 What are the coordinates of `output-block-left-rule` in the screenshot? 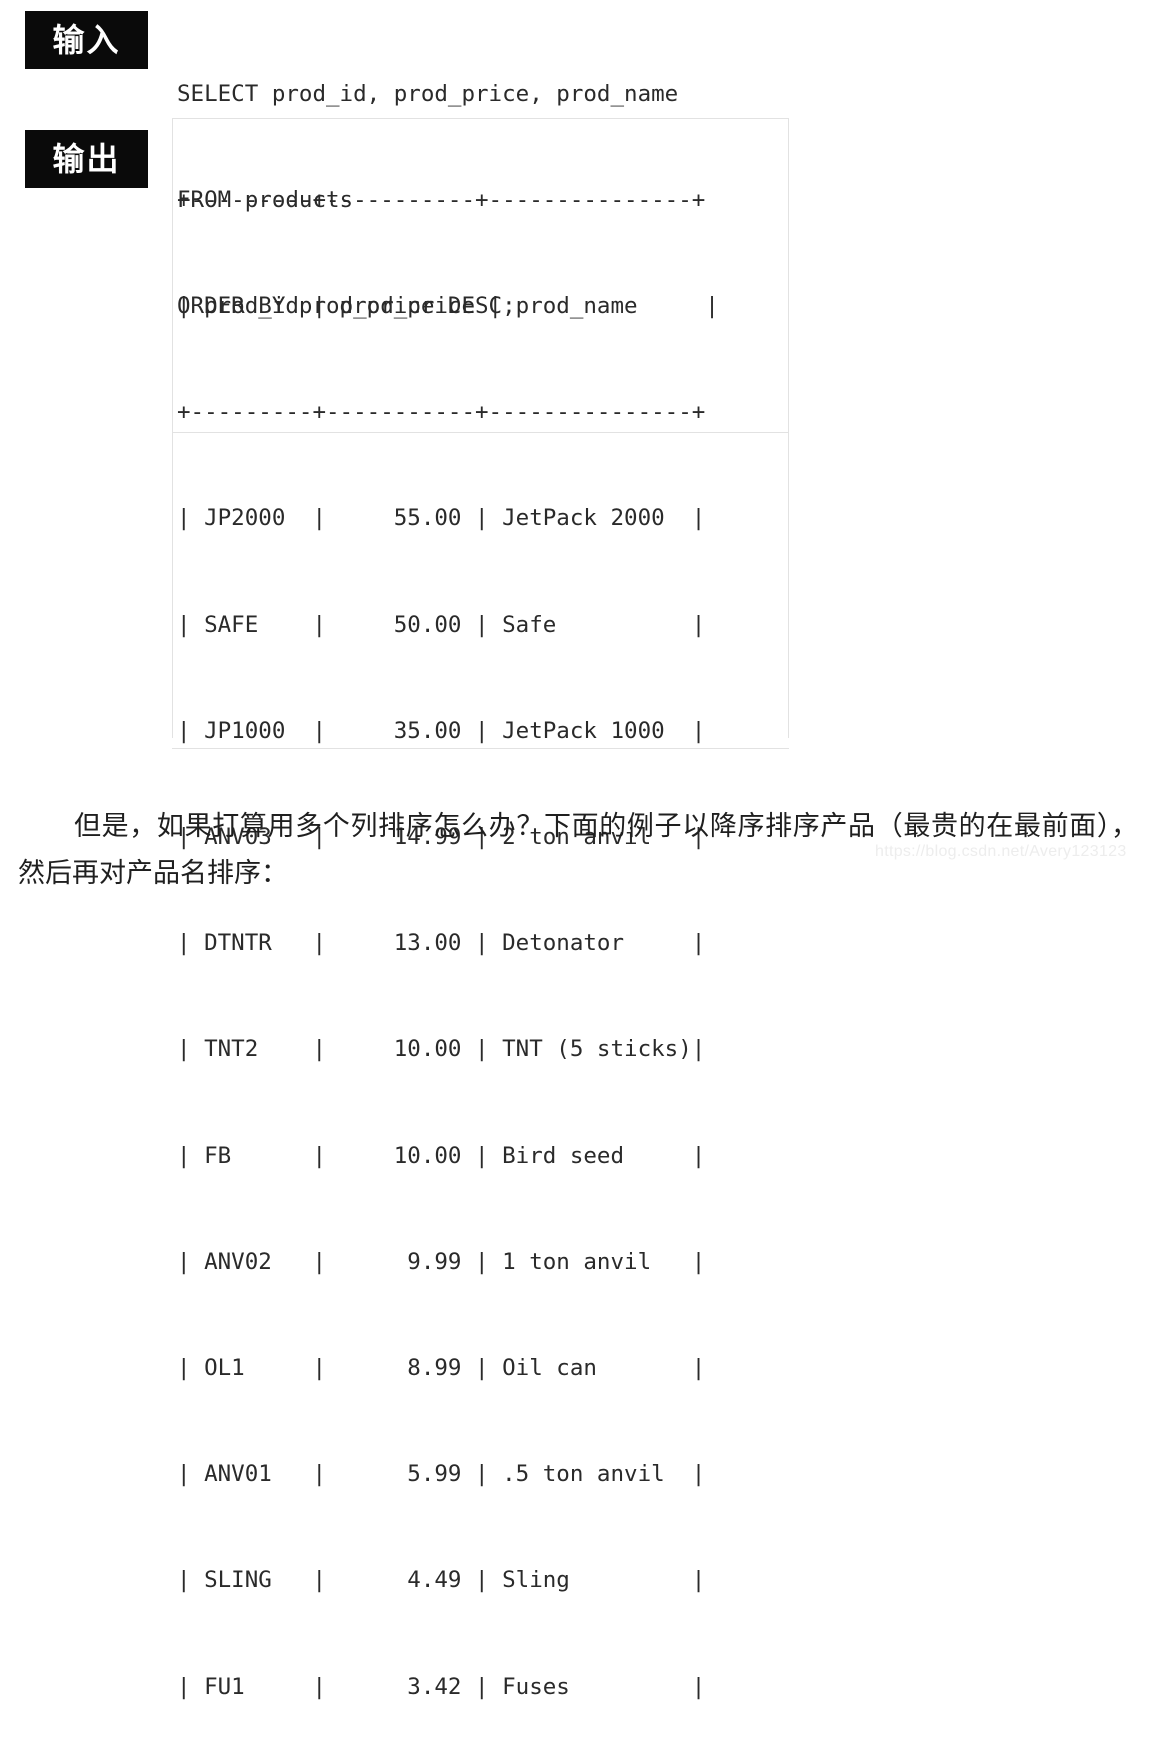 It's located at (172, 428).